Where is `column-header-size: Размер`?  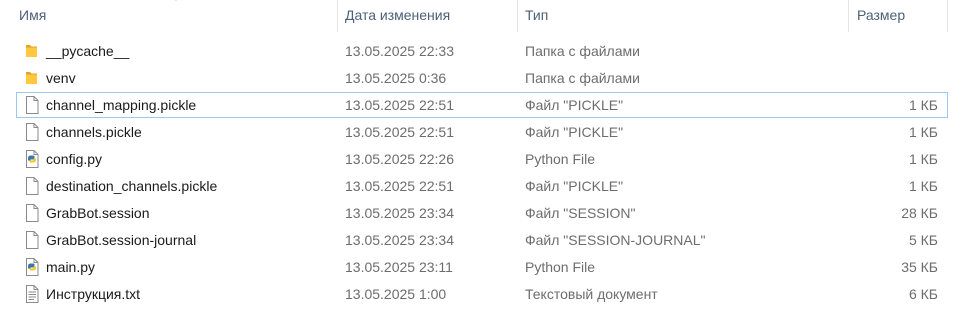
column-header-size: Размер is located at coordinates (902, 16).